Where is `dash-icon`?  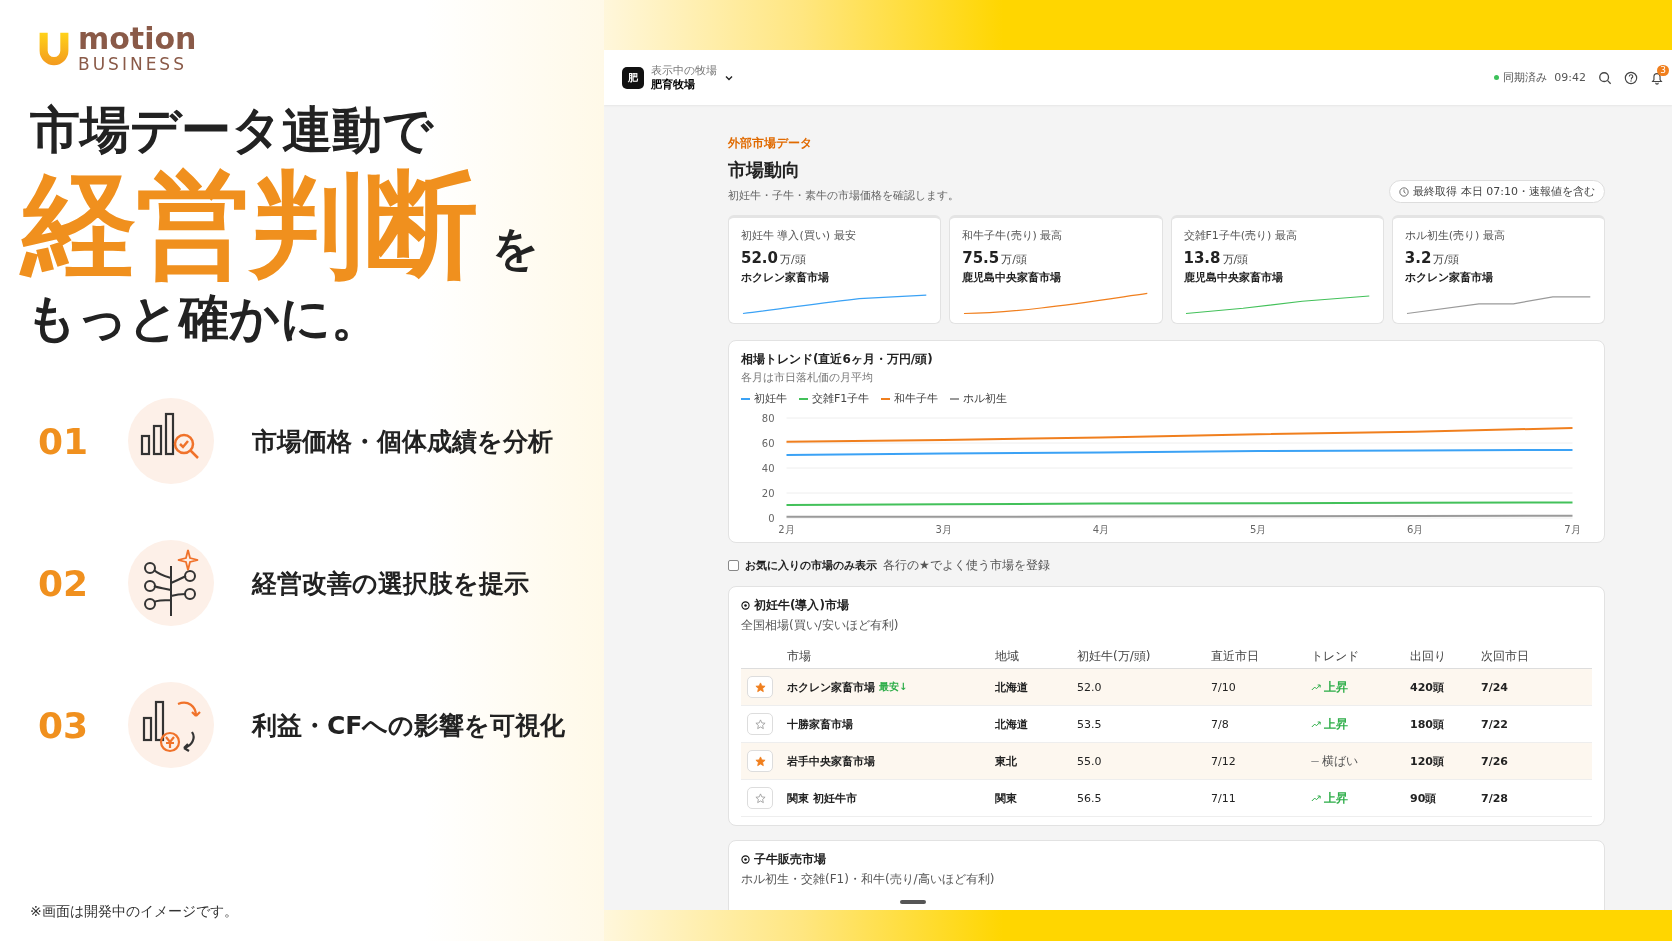
dash-icon is located at coordinates (1315, 761).